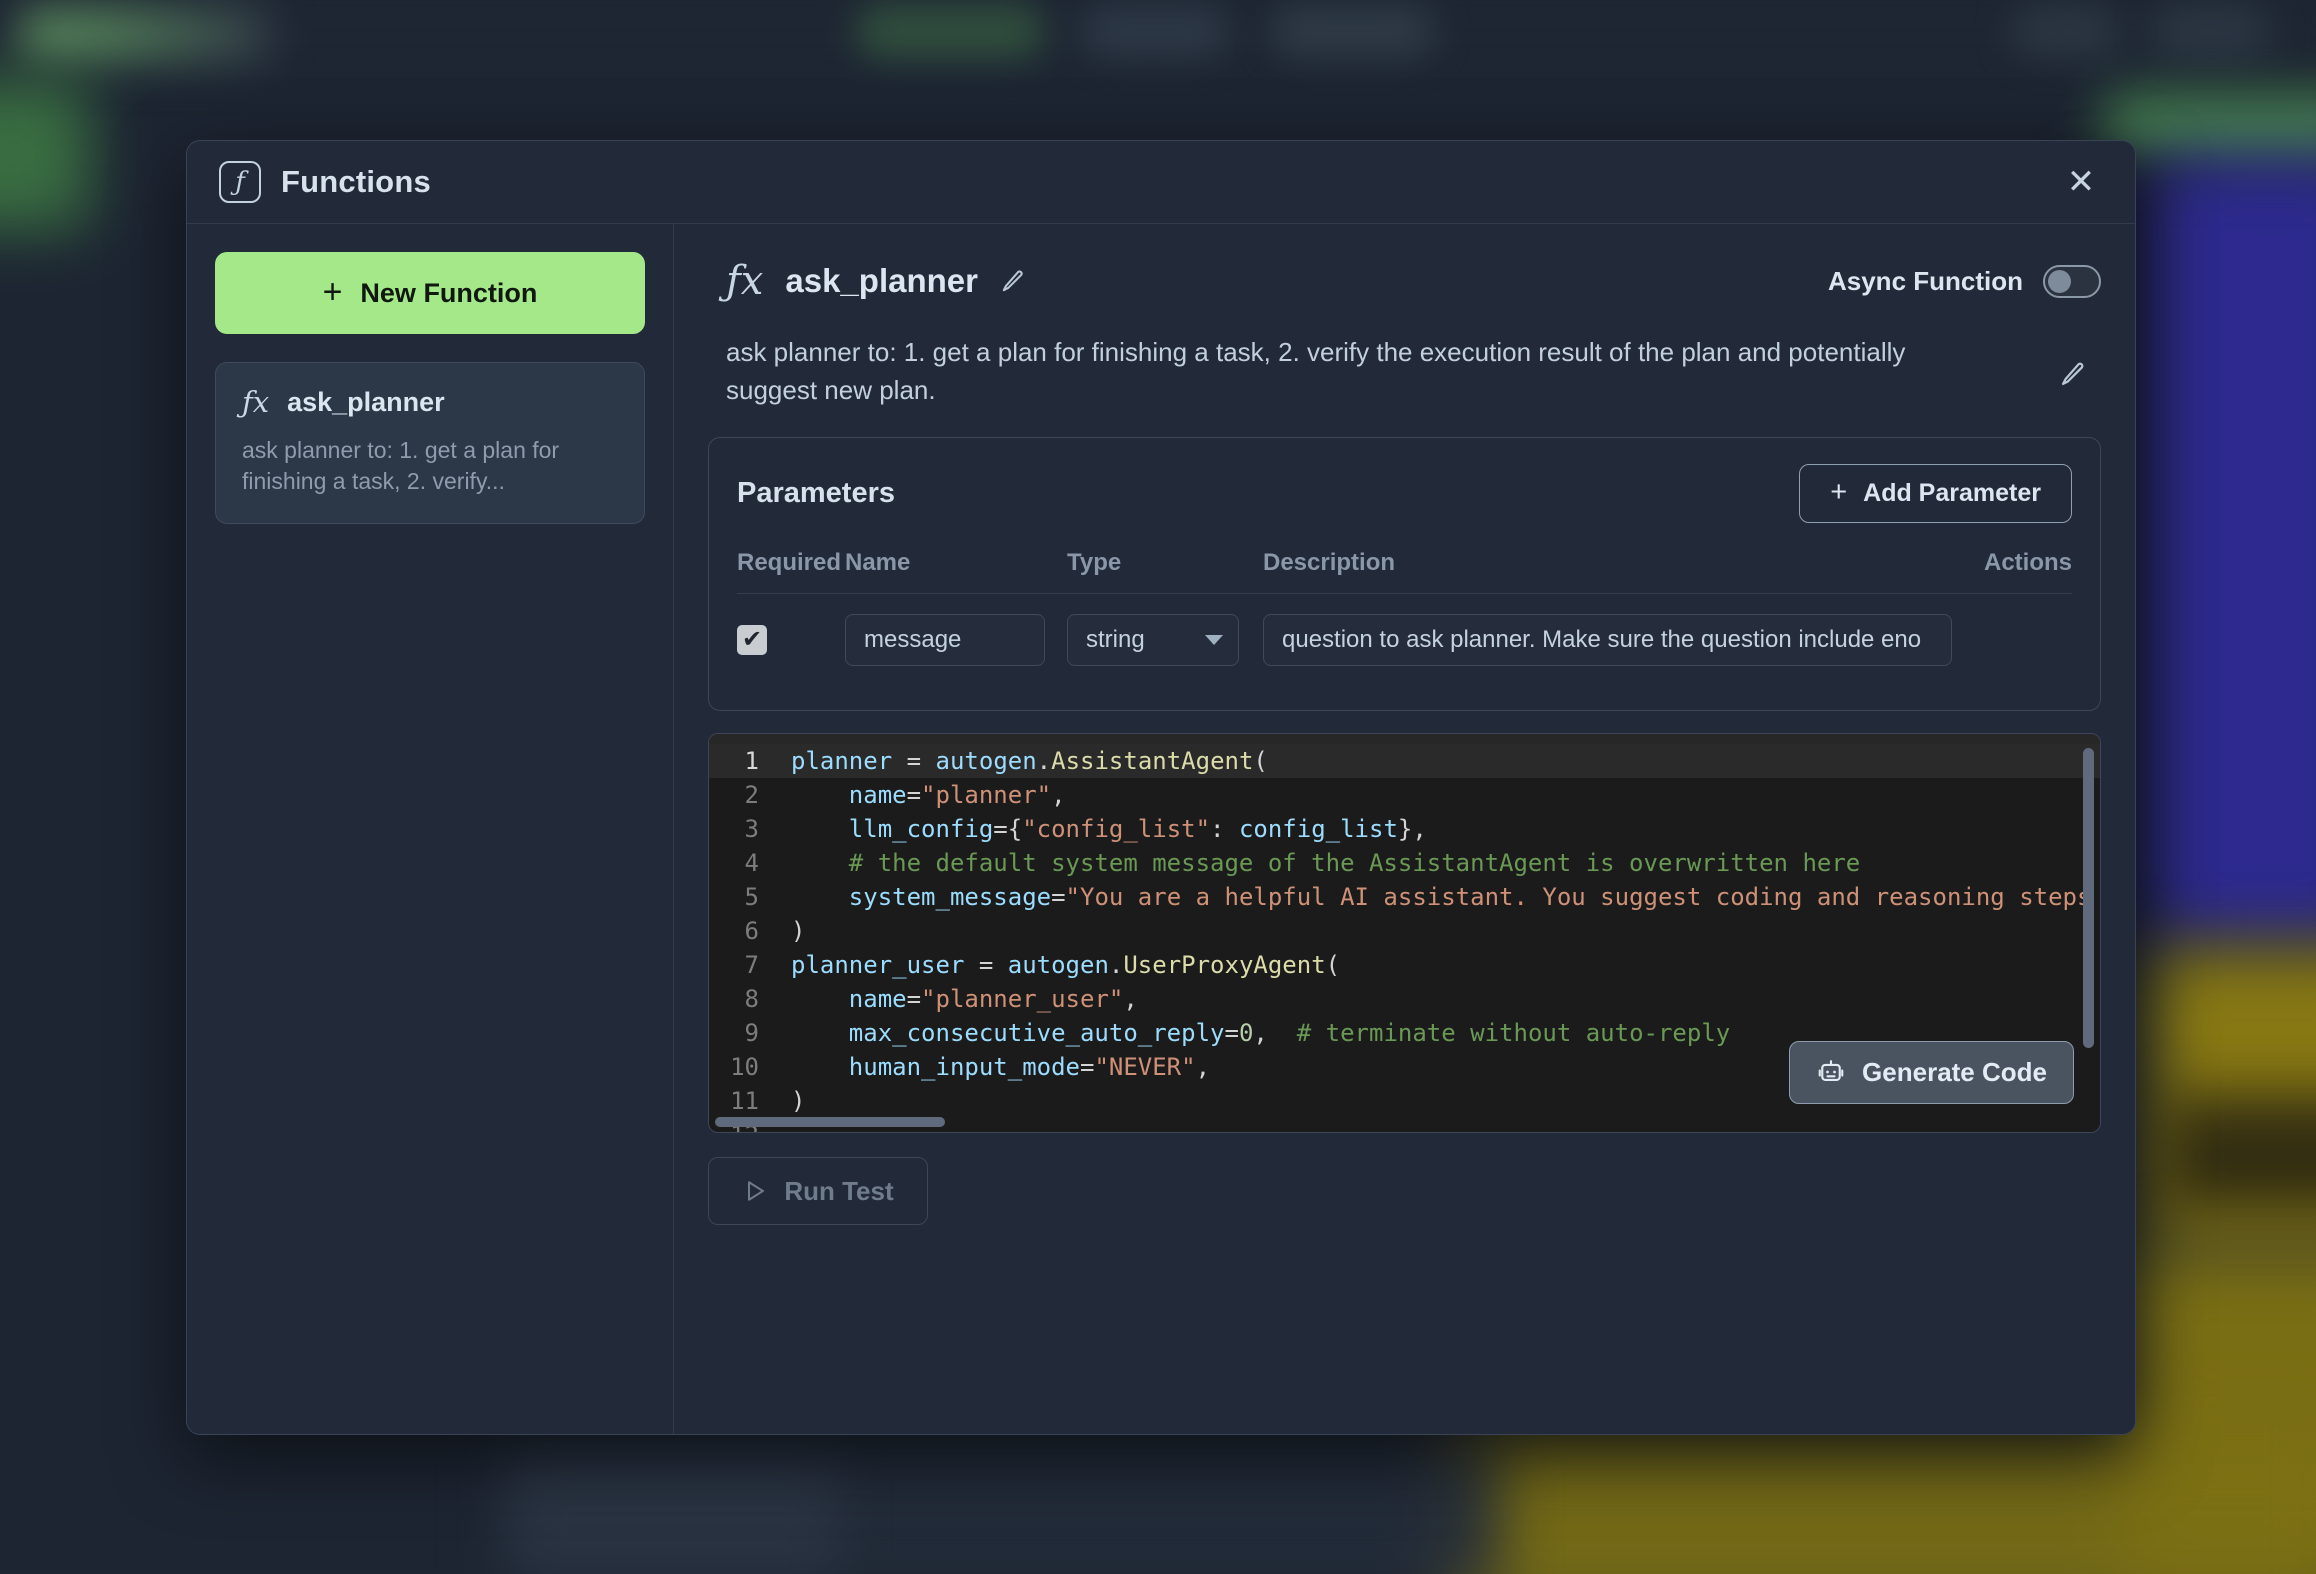  I want to click on table-row: ✔, so click(1404, 639).